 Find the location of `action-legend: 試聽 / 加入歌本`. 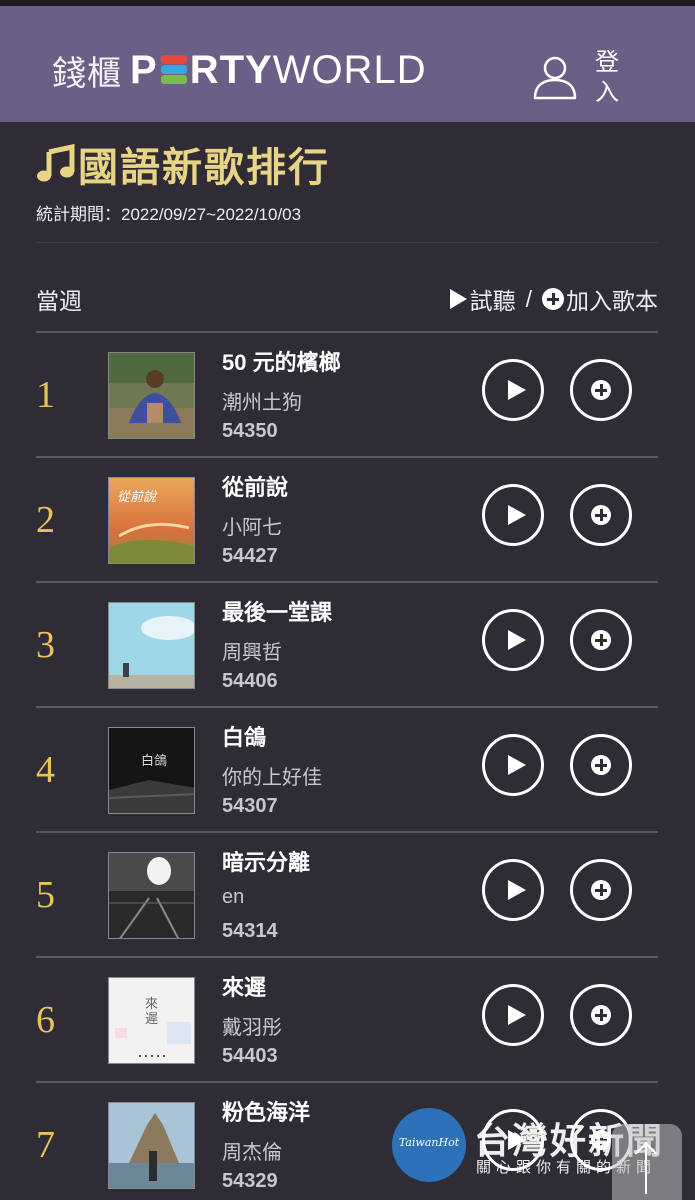

action-legend: 試聽 / 加入歌本 is located at coordinates (553, 299).